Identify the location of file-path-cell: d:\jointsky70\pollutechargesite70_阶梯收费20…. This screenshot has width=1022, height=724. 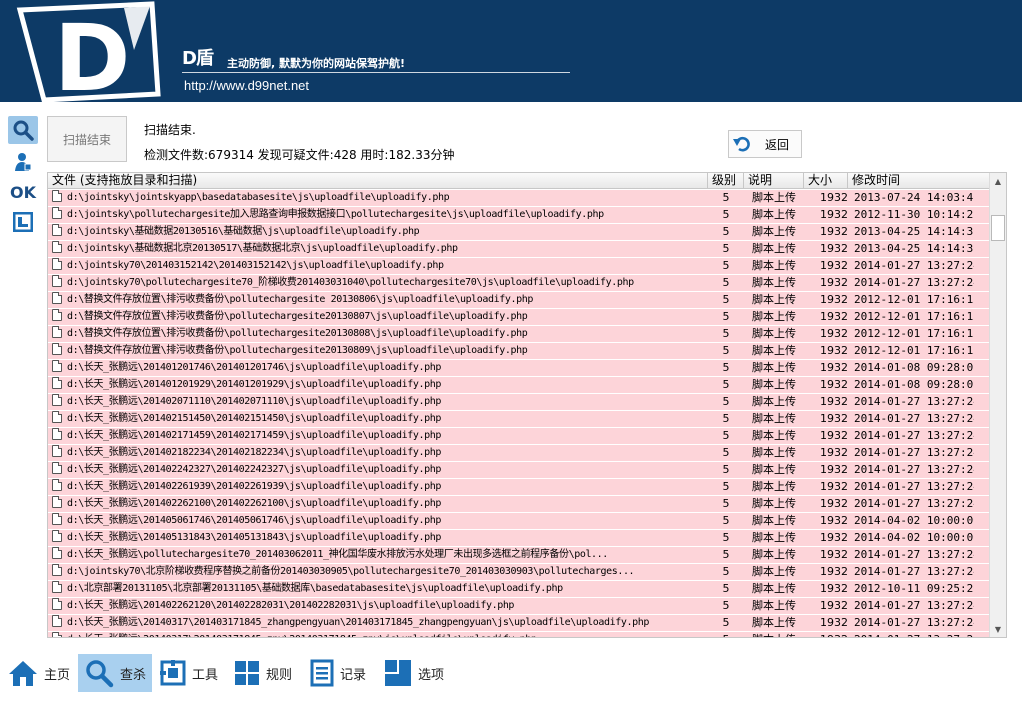
(380, 283).